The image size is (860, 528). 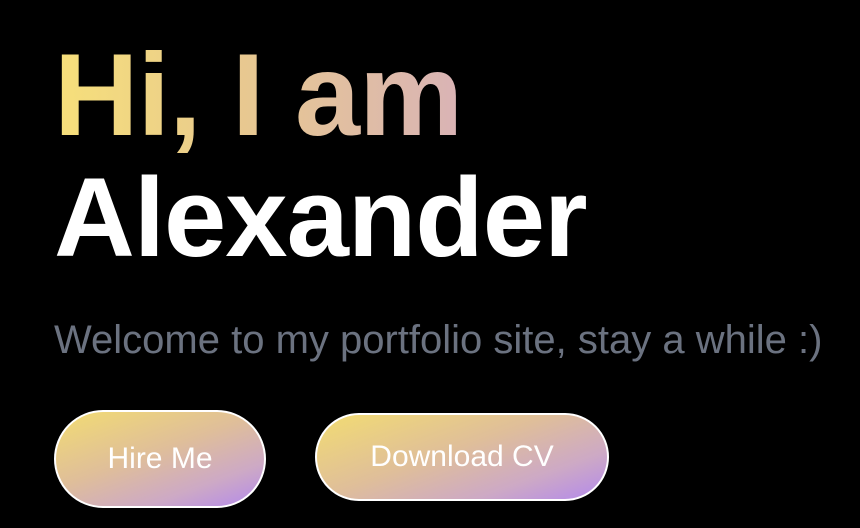 I want to click on hire-me-button: Hire Me, so click(x=160, y=459).